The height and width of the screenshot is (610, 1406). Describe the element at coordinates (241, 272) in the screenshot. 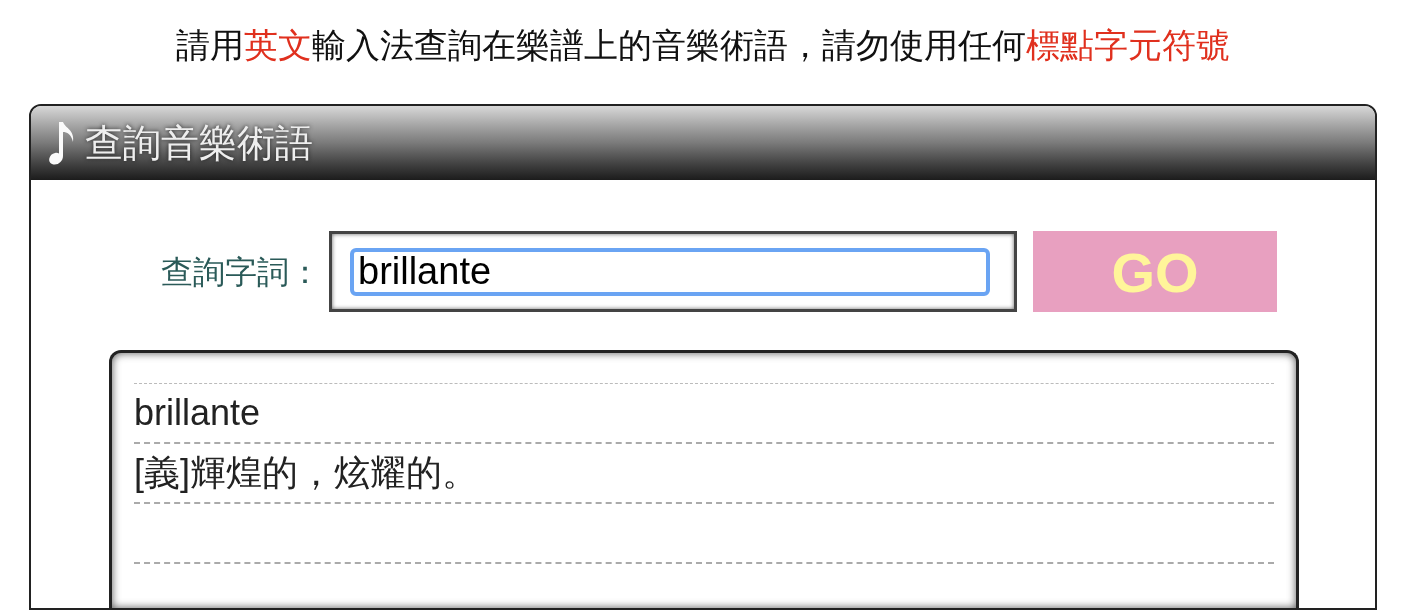

I see `search-label: 查詢字詞：` at that location.